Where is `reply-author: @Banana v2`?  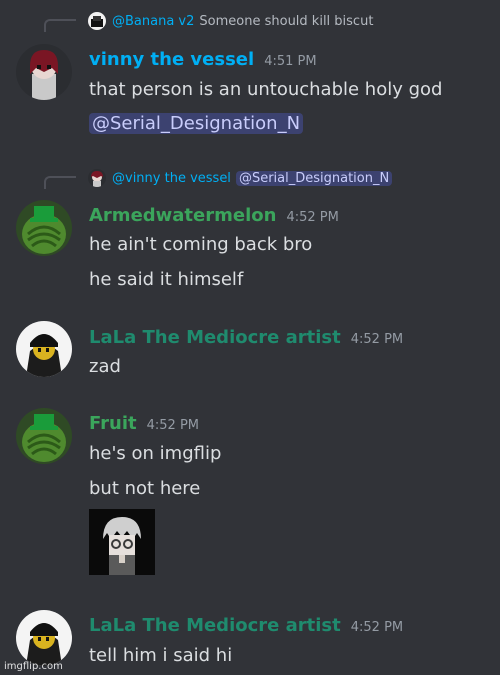 reply-author: @Banana v2 is located at coordinates (153, 21).